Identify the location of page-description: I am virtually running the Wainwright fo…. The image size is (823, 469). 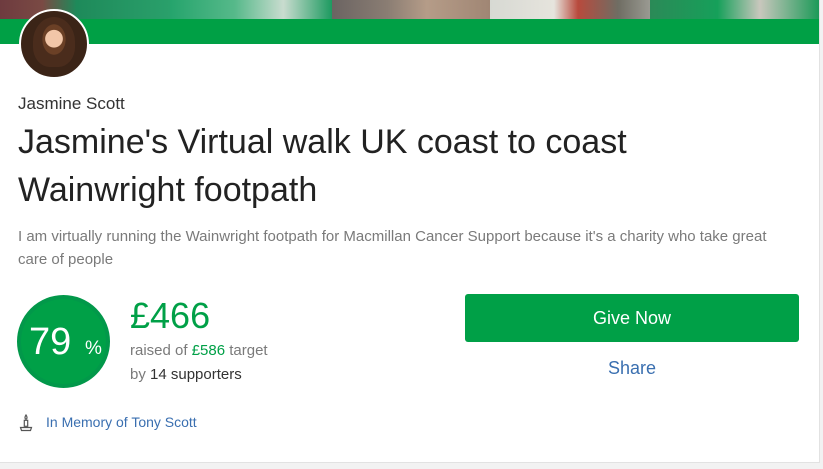
(392, 248).